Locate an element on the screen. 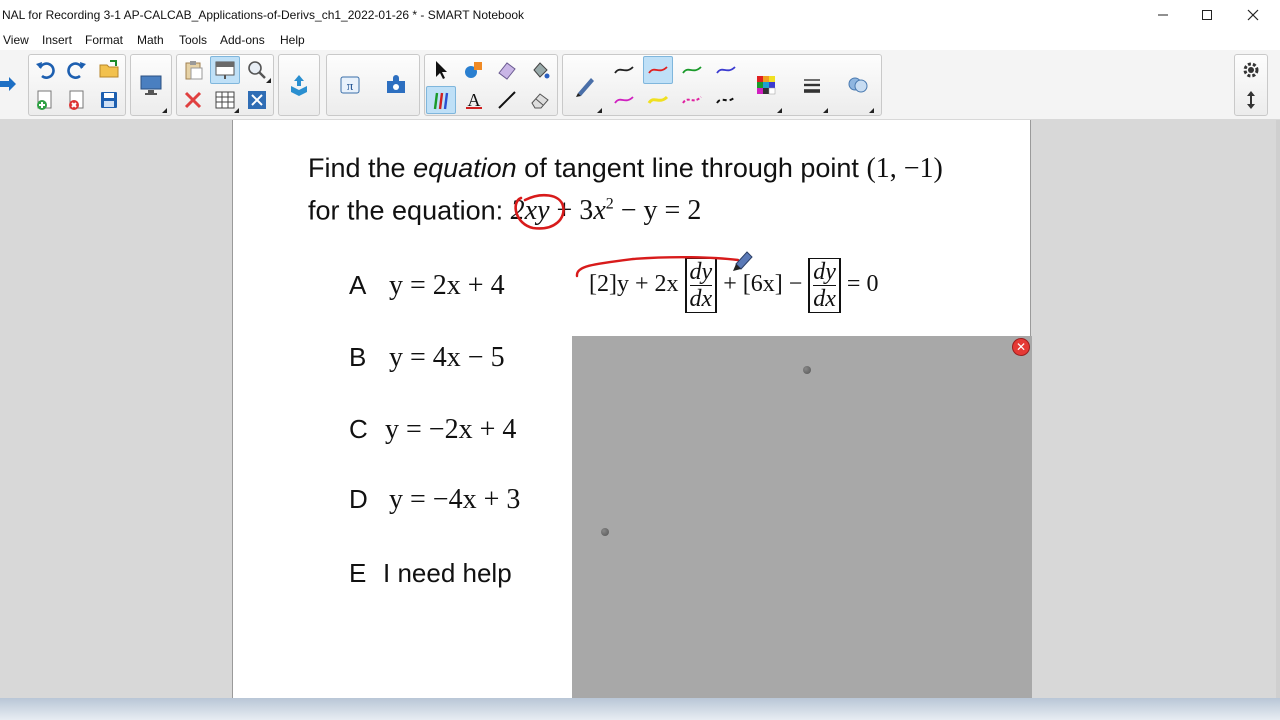 This screenshot has height=720, width=1280. math-tools-button: π is located at coordinates (350, 85).